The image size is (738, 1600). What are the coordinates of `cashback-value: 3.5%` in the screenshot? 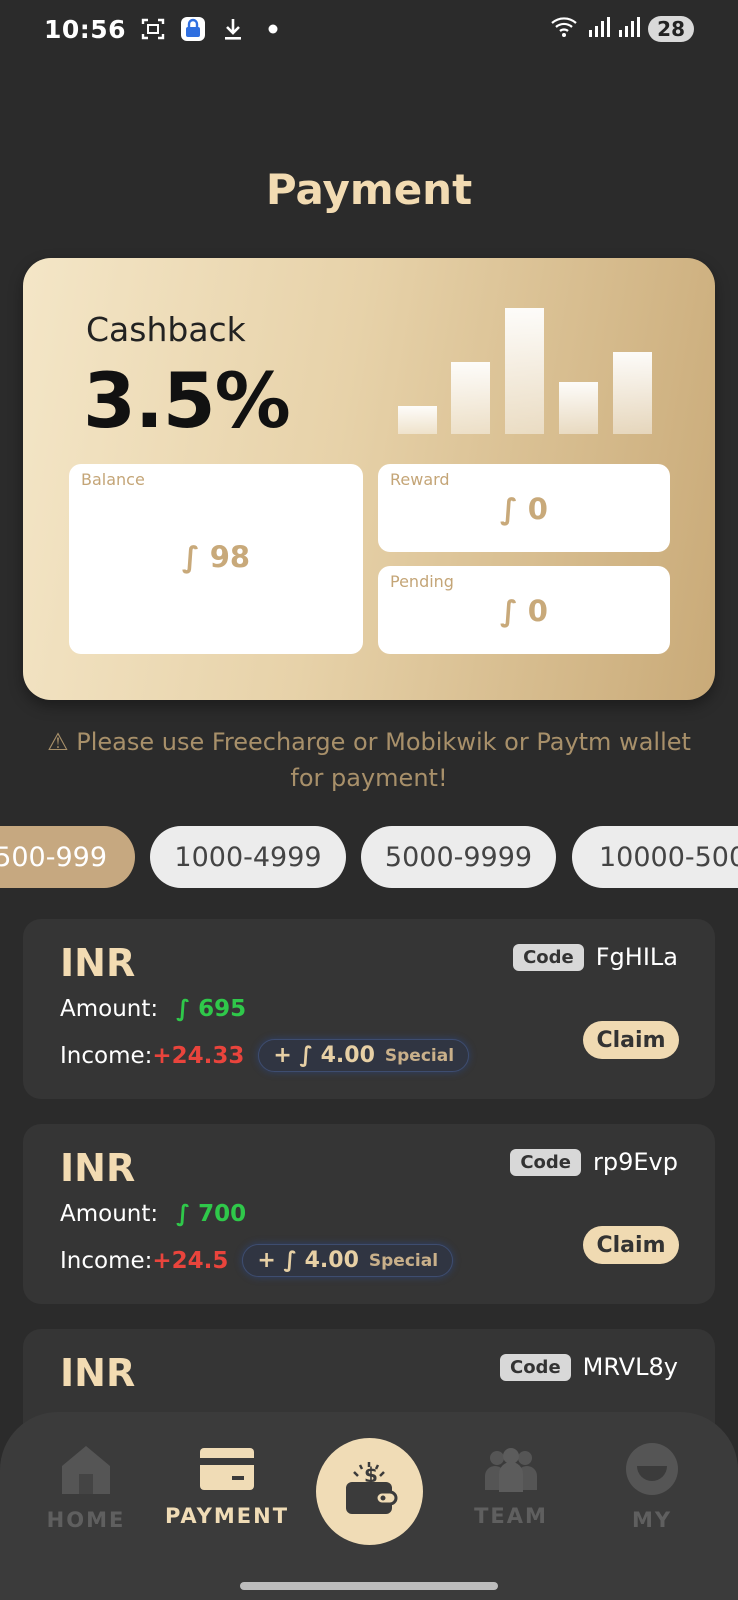 It's located at (187, 400).